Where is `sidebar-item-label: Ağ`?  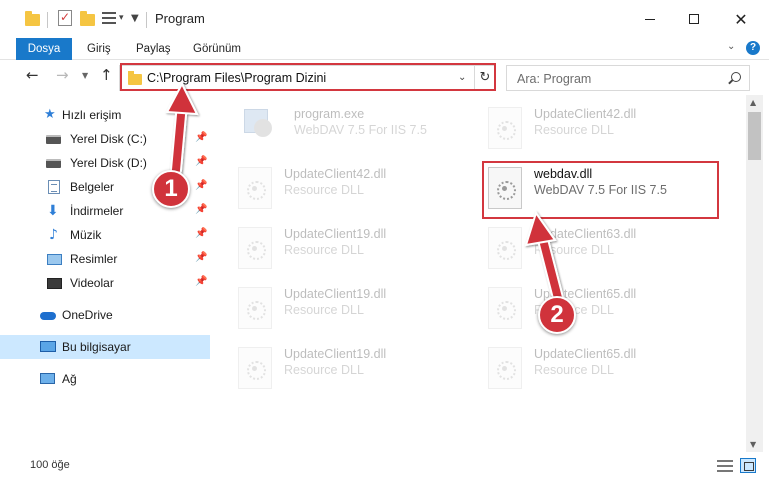 sidebar-item-label: Ağ is located at coordinates (69, 379).